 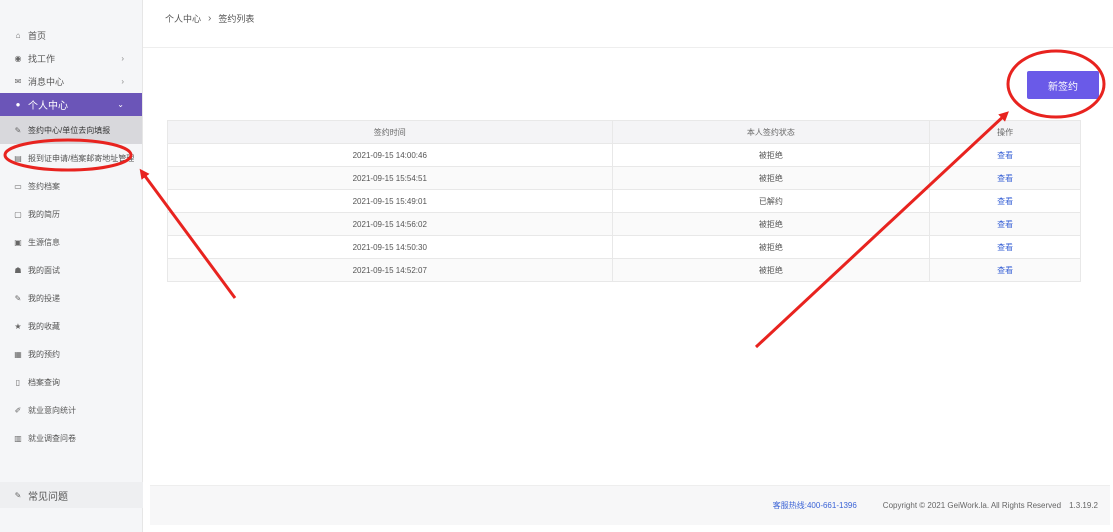 I want to click on card-icon: ▤, so click(x=18, y=158).